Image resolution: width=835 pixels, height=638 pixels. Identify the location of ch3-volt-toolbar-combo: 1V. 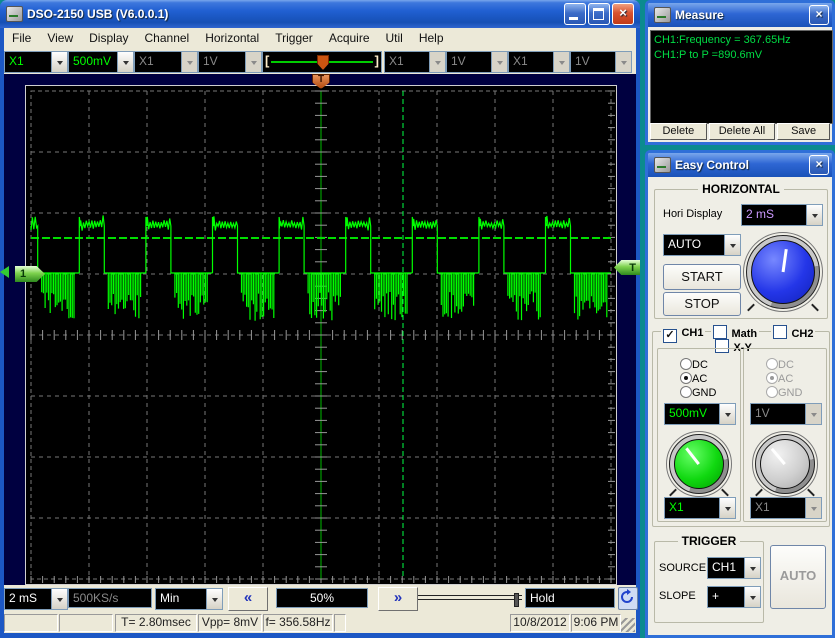
(477, 62).